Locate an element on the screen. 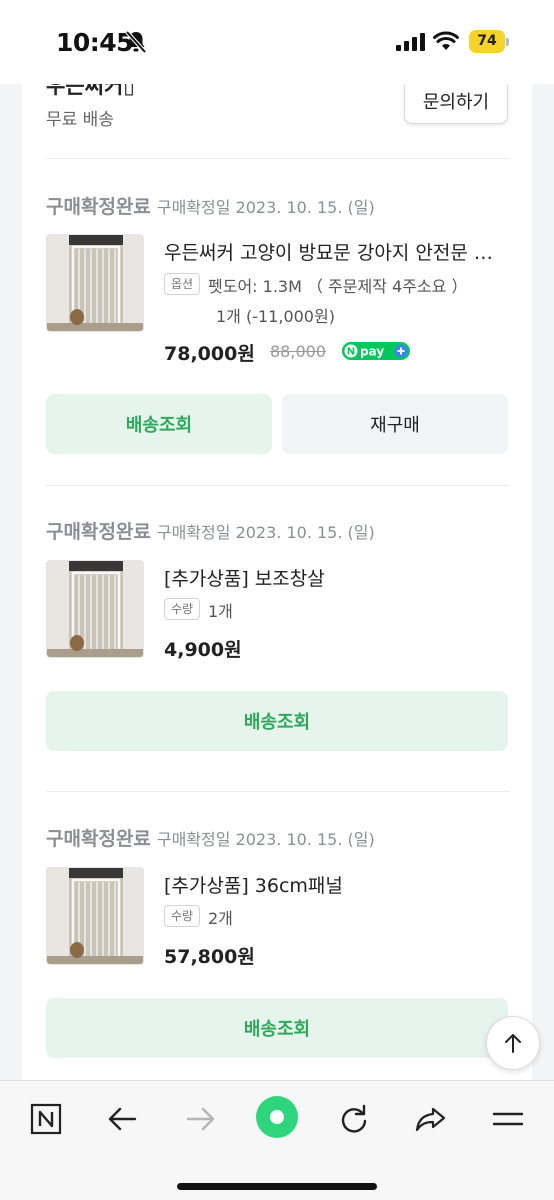 This screenshot has width=554, height=1200. option-badge: 옵션 is located at coordinates (182, 284).